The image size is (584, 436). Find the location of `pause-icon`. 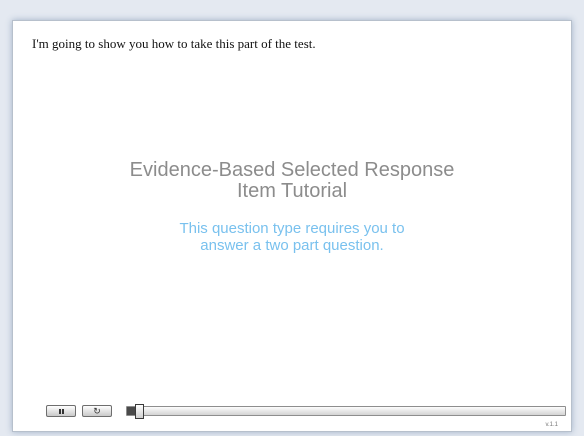

pause-icon is located at coordinates (61, 411).